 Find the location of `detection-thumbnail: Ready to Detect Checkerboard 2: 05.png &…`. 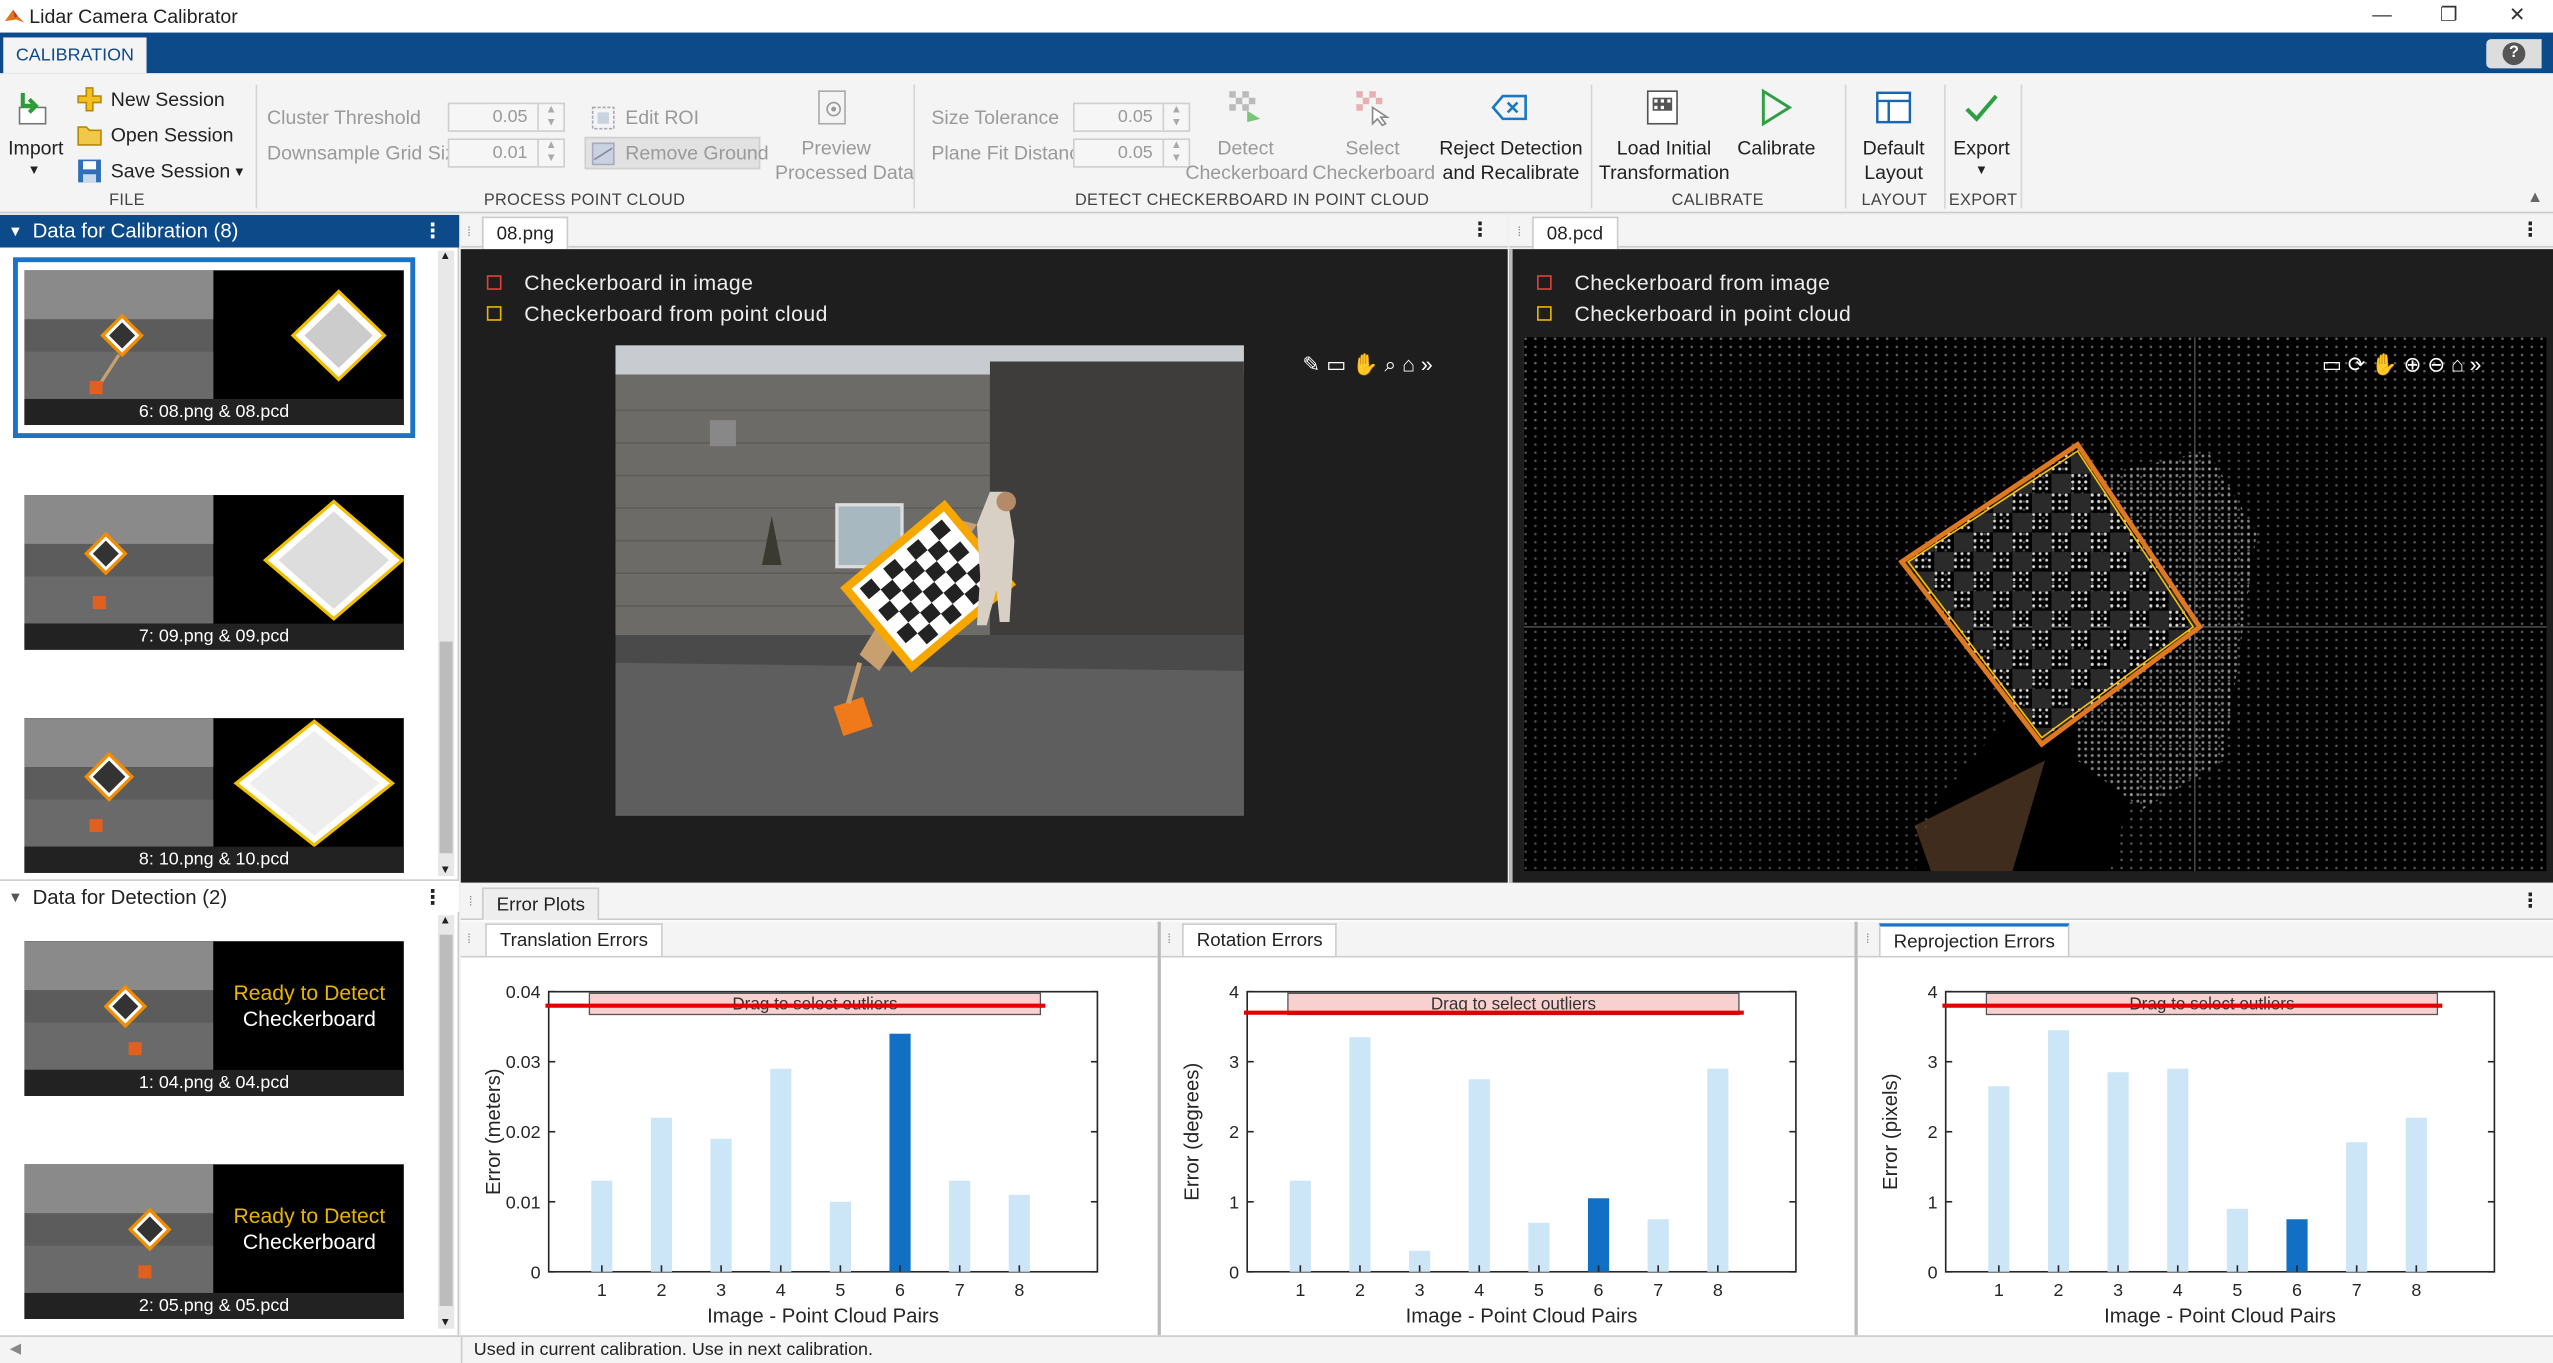

detection-thumbnail: Ready to Detect Checkerboard 2: 05.png &… is located at coordinates (214, 1242).